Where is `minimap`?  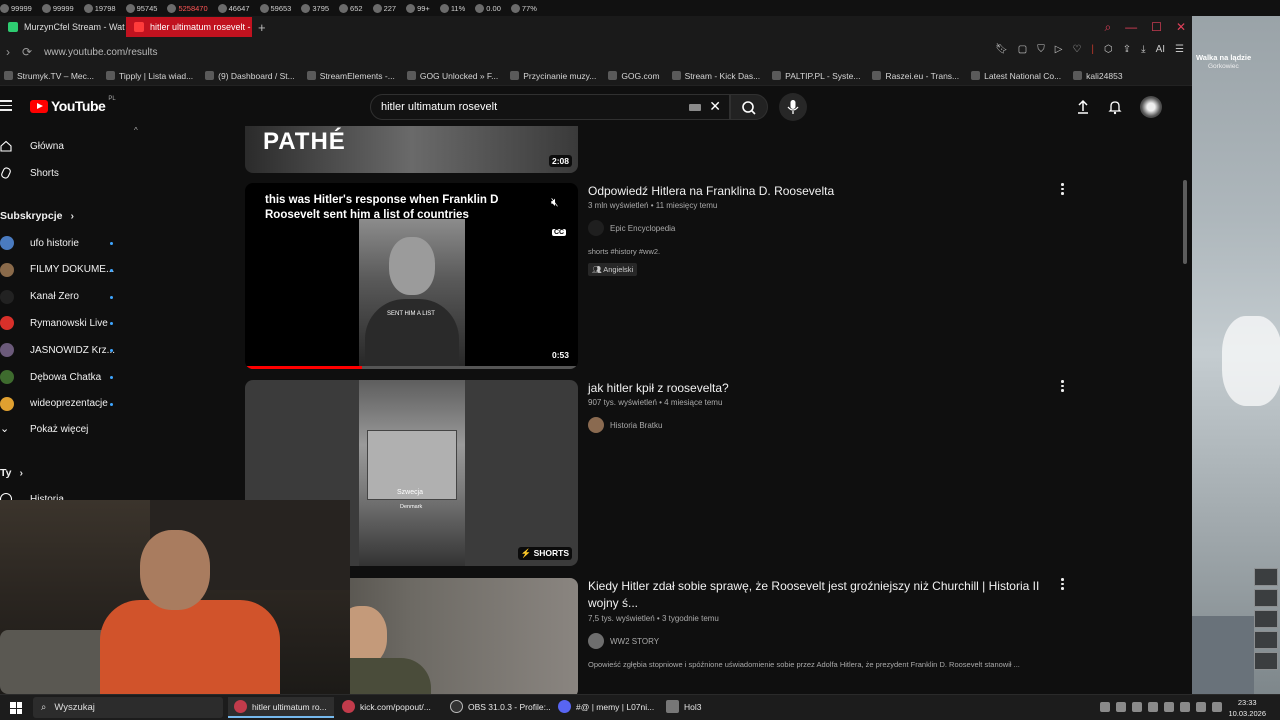 minimap is located at coordinates (1223, 655).